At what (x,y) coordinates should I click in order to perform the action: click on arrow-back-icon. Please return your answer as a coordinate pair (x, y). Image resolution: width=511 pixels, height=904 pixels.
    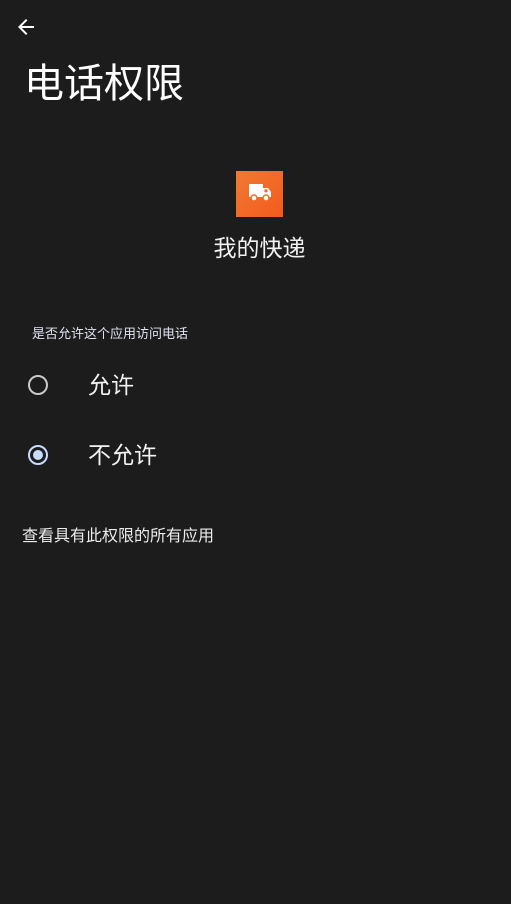
    Looking at the image, I should click on (26, 29).